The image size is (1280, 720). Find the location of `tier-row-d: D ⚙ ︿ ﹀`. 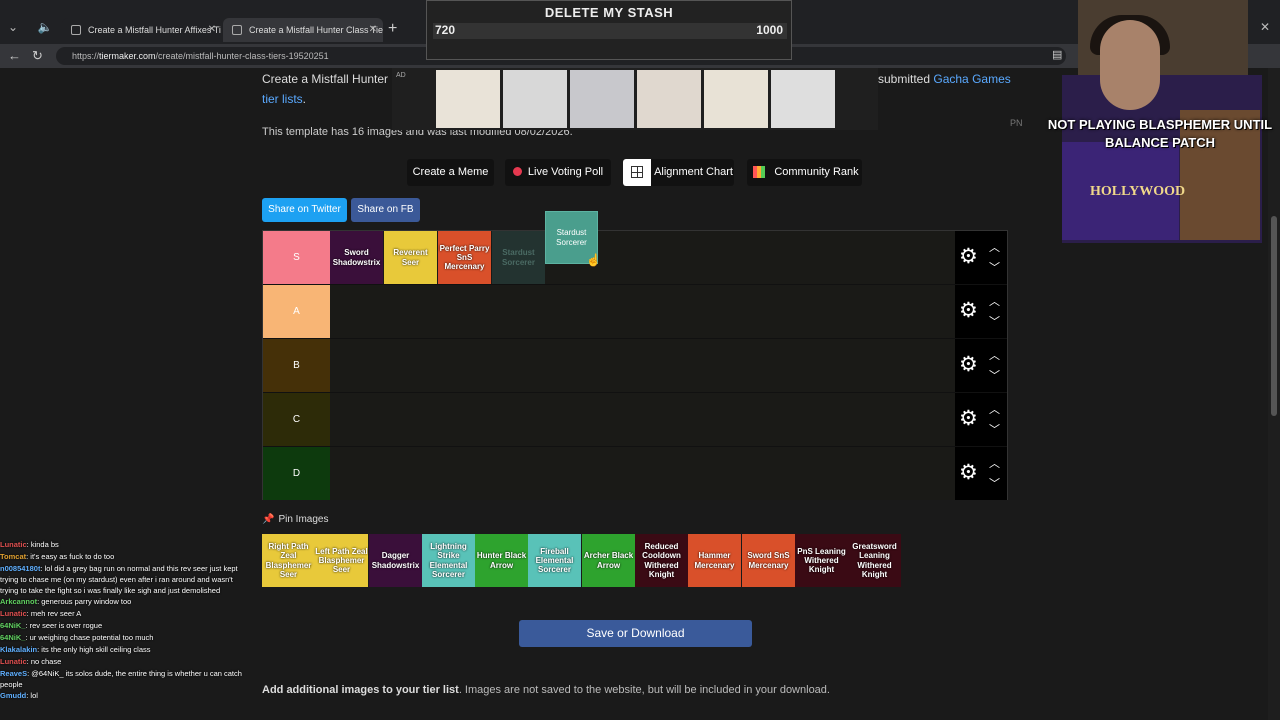

tier-row-d: D ⚙ ︿ ﹀ is located at coordinates (635, 474).